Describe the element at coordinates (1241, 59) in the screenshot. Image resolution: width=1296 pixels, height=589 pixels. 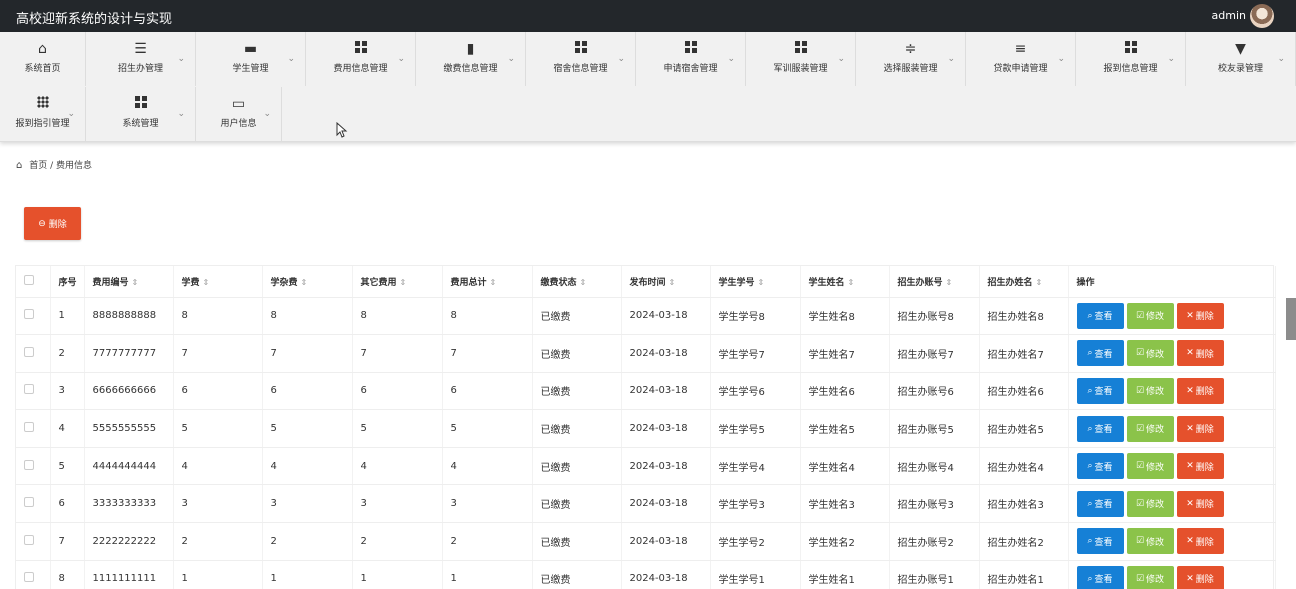
I see `menu-item-11: ▼ 校友录管理 ⌄` at that location.